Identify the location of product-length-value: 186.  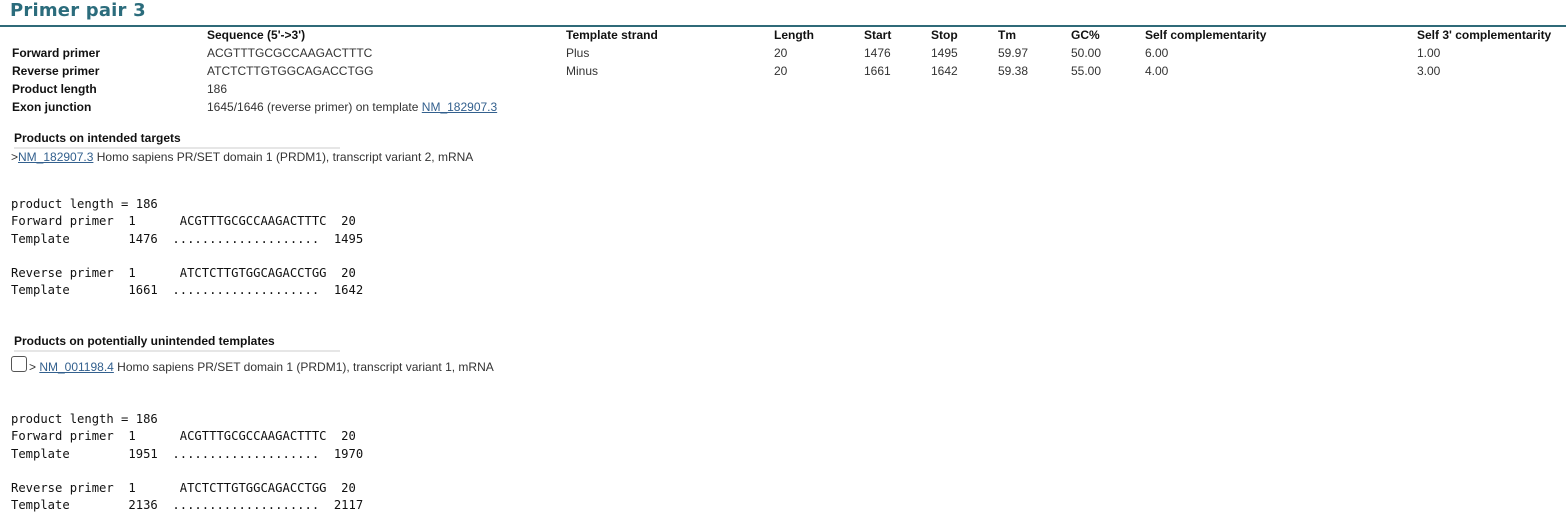
(217, 89).